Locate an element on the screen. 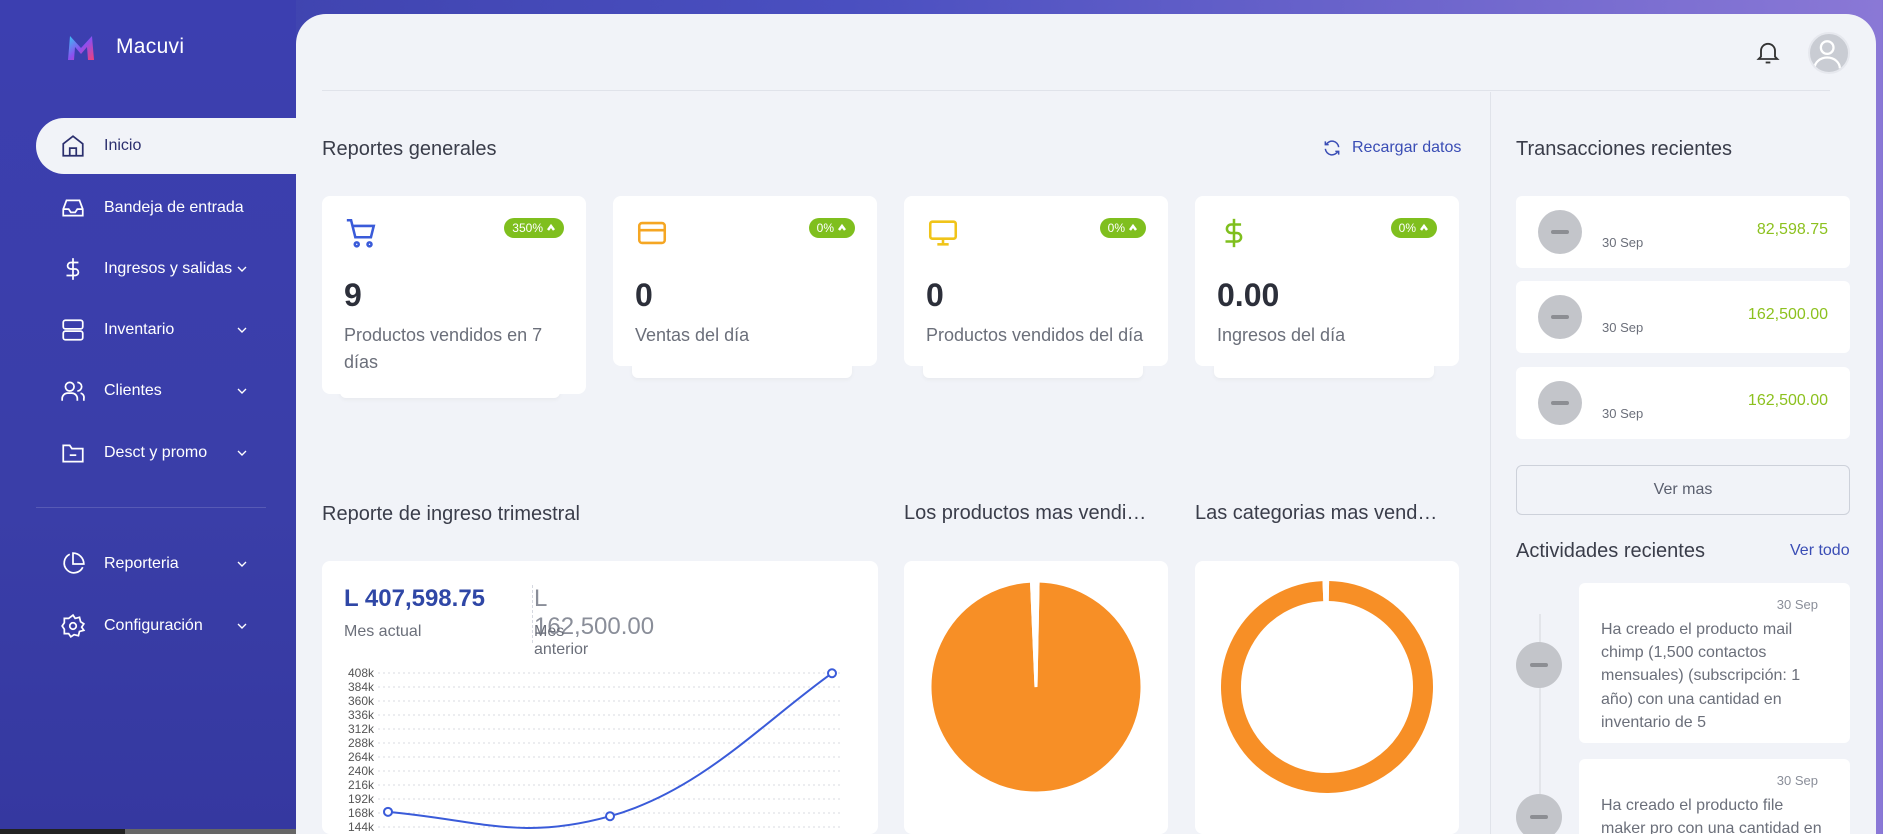 The width and height of the screenshot is (1883, 834). user-avatar-icon is located at coordinates (1829, 53).